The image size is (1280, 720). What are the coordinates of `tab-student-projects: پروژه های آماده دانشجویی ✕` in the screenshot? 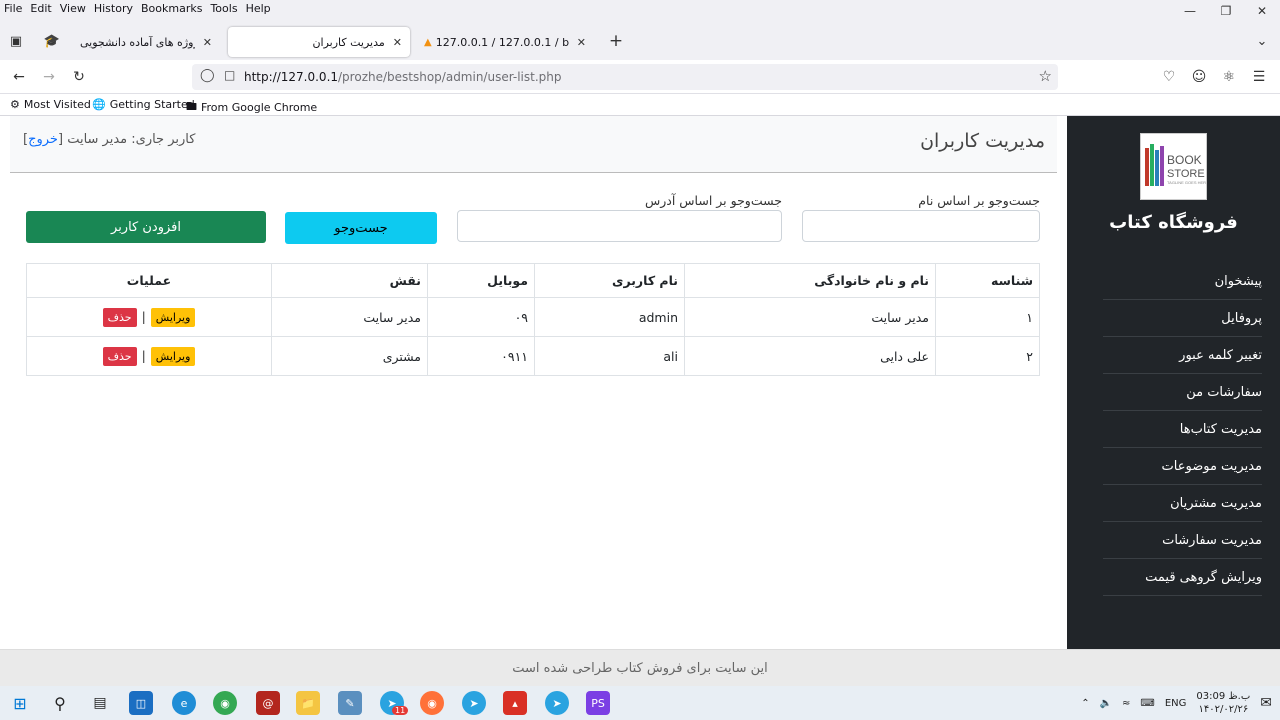 It's located at (146, 42).